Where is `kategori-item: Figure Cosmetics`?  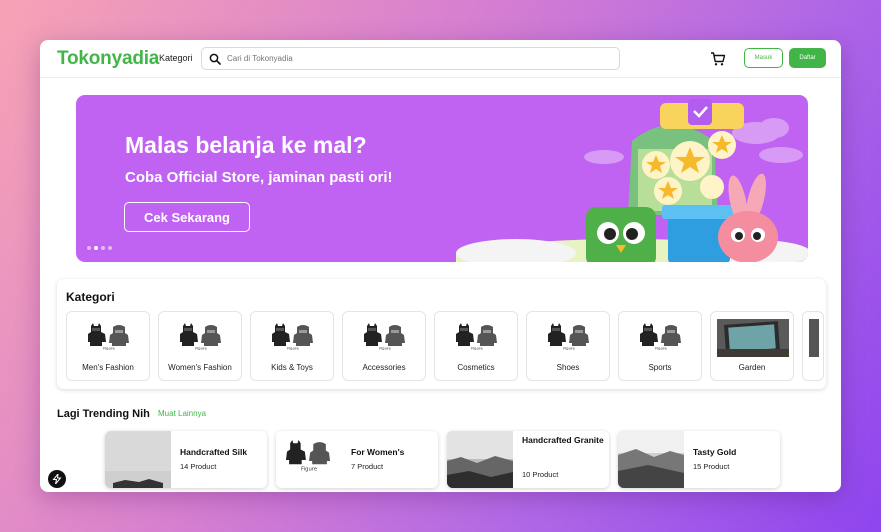
kategori-item: Figure Cosmetics is located at coordinates (476, 346).